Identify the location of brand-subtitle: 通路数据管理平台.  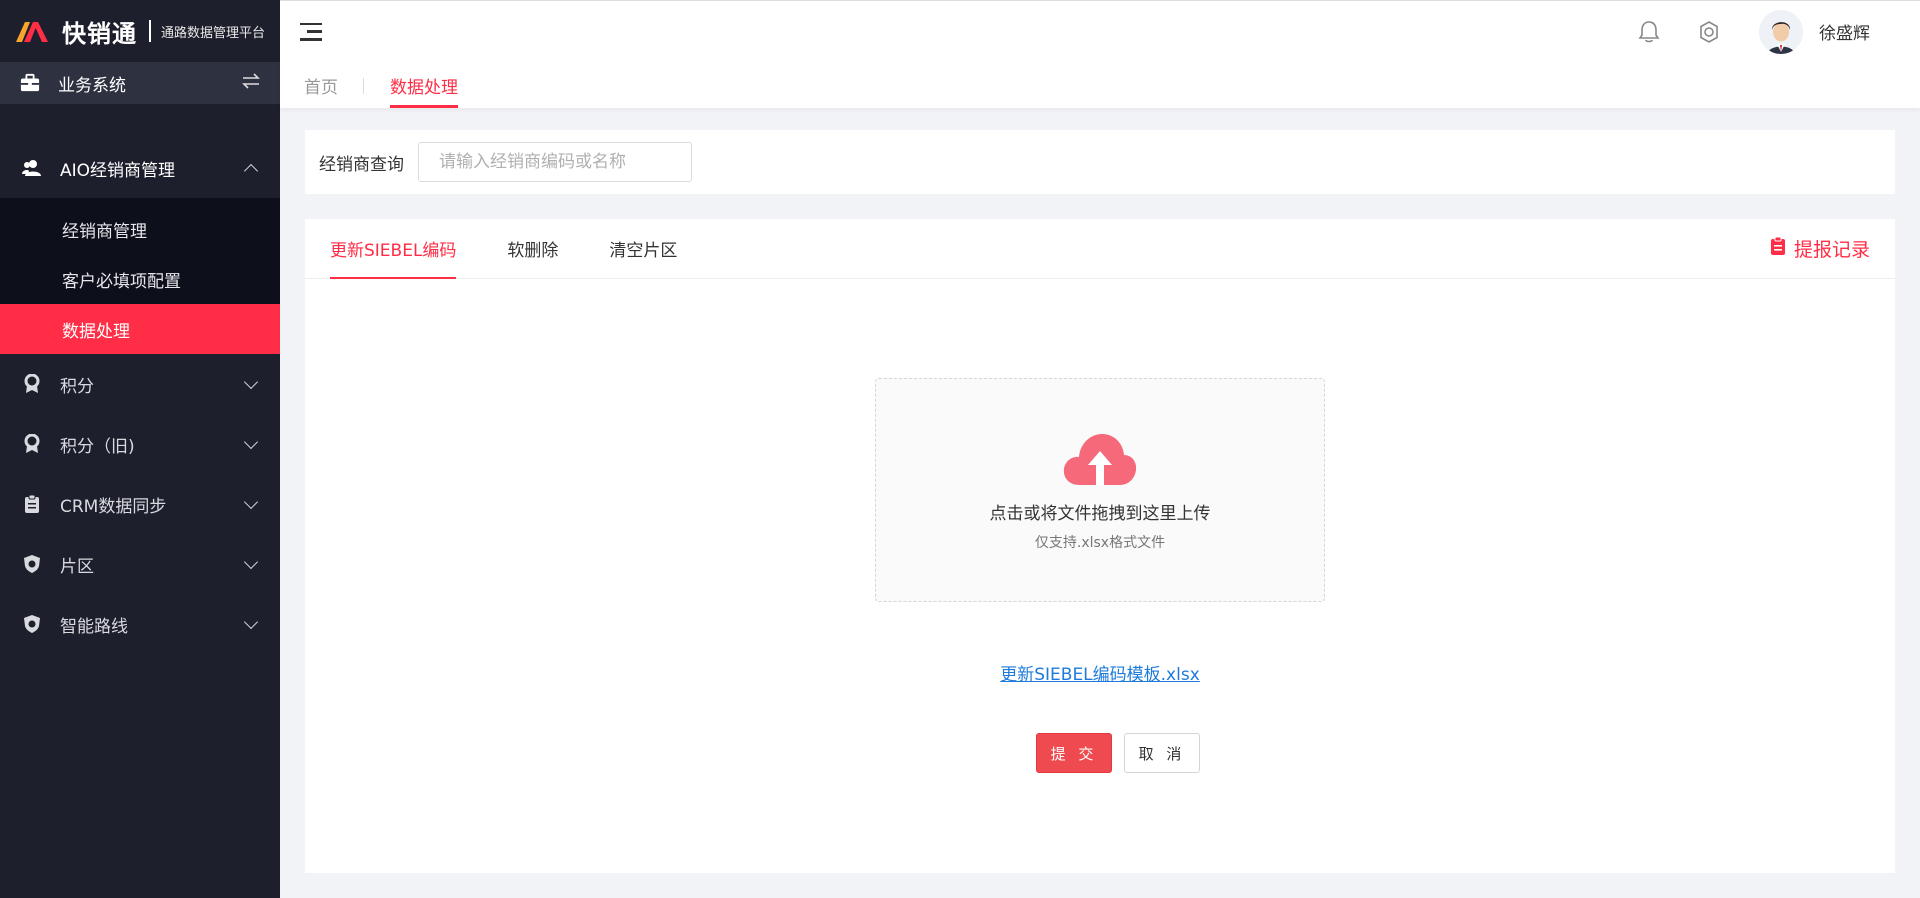
(213, 33).